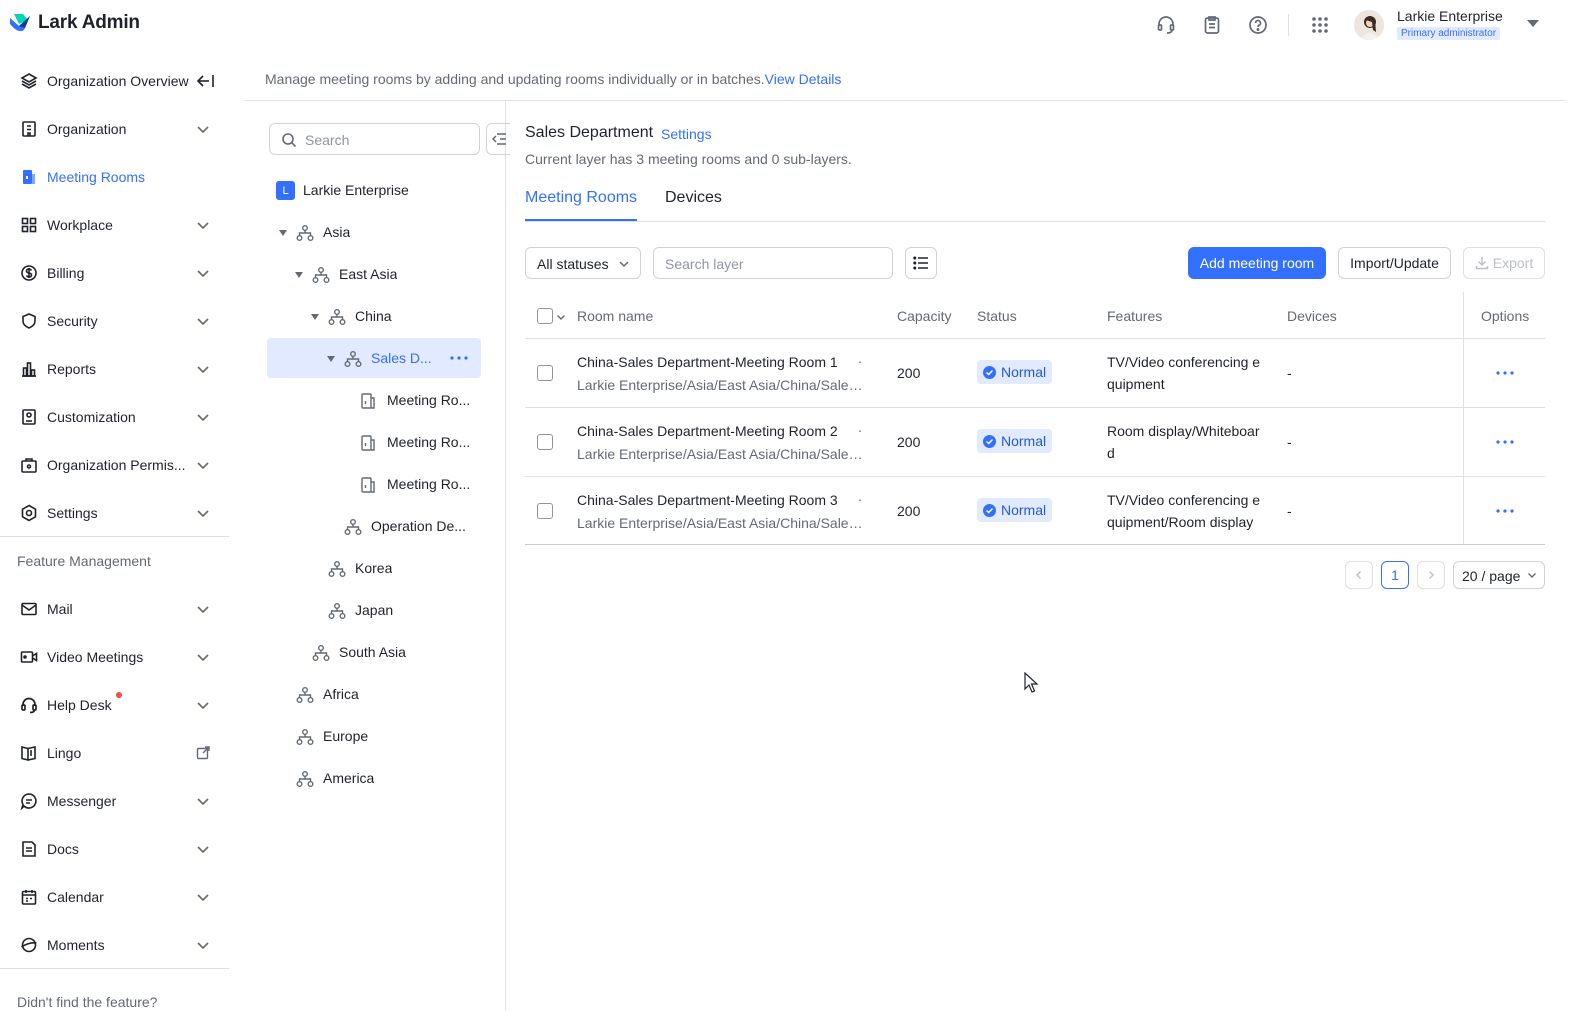  What do you see at coordinates (63, 849) in the screenshot?
I see `sidebar-item-label: Docs` at bounding box center [63, 849].